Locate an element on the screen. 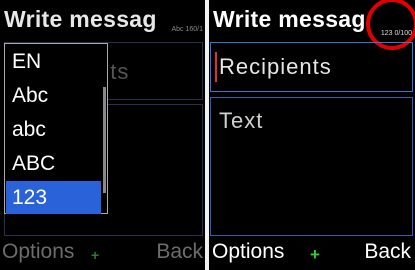 This screenshot has width=415, height=270. menu-item-en: EN is located at coordinates (53, 61).